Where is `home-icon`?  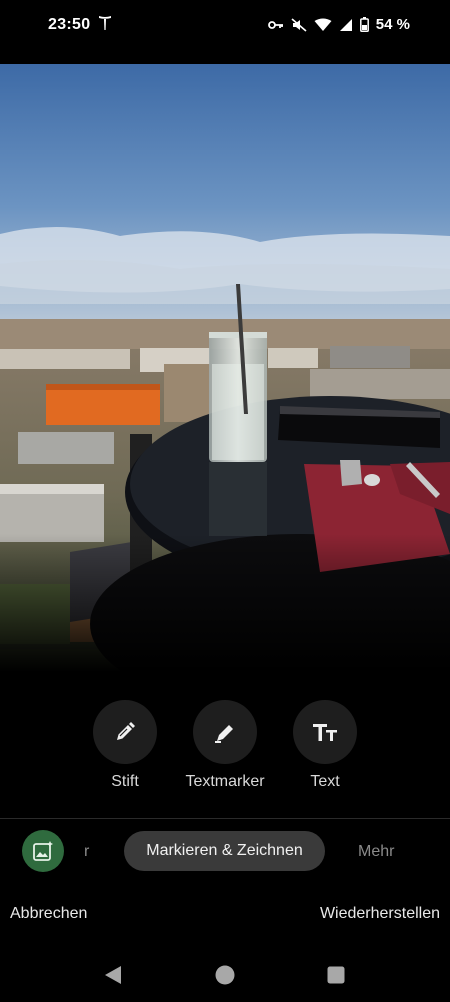
home-icon is located at coordinates (225, 975).